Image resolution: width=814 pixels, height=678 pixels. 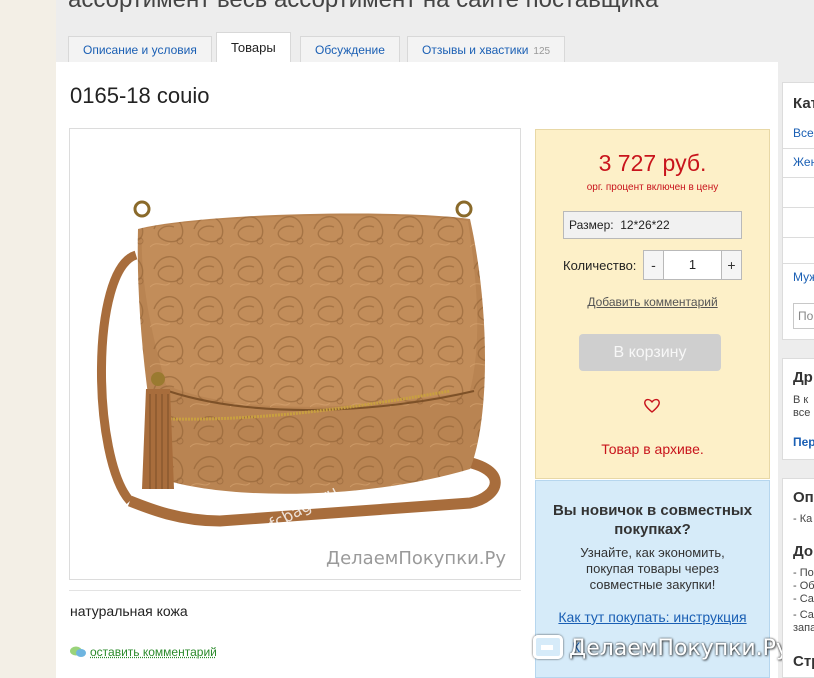 What do you see at coordinates (129, 611) in the screenshot?
I see `product-description: натуральная кожа` at bounding box center [129, 611].